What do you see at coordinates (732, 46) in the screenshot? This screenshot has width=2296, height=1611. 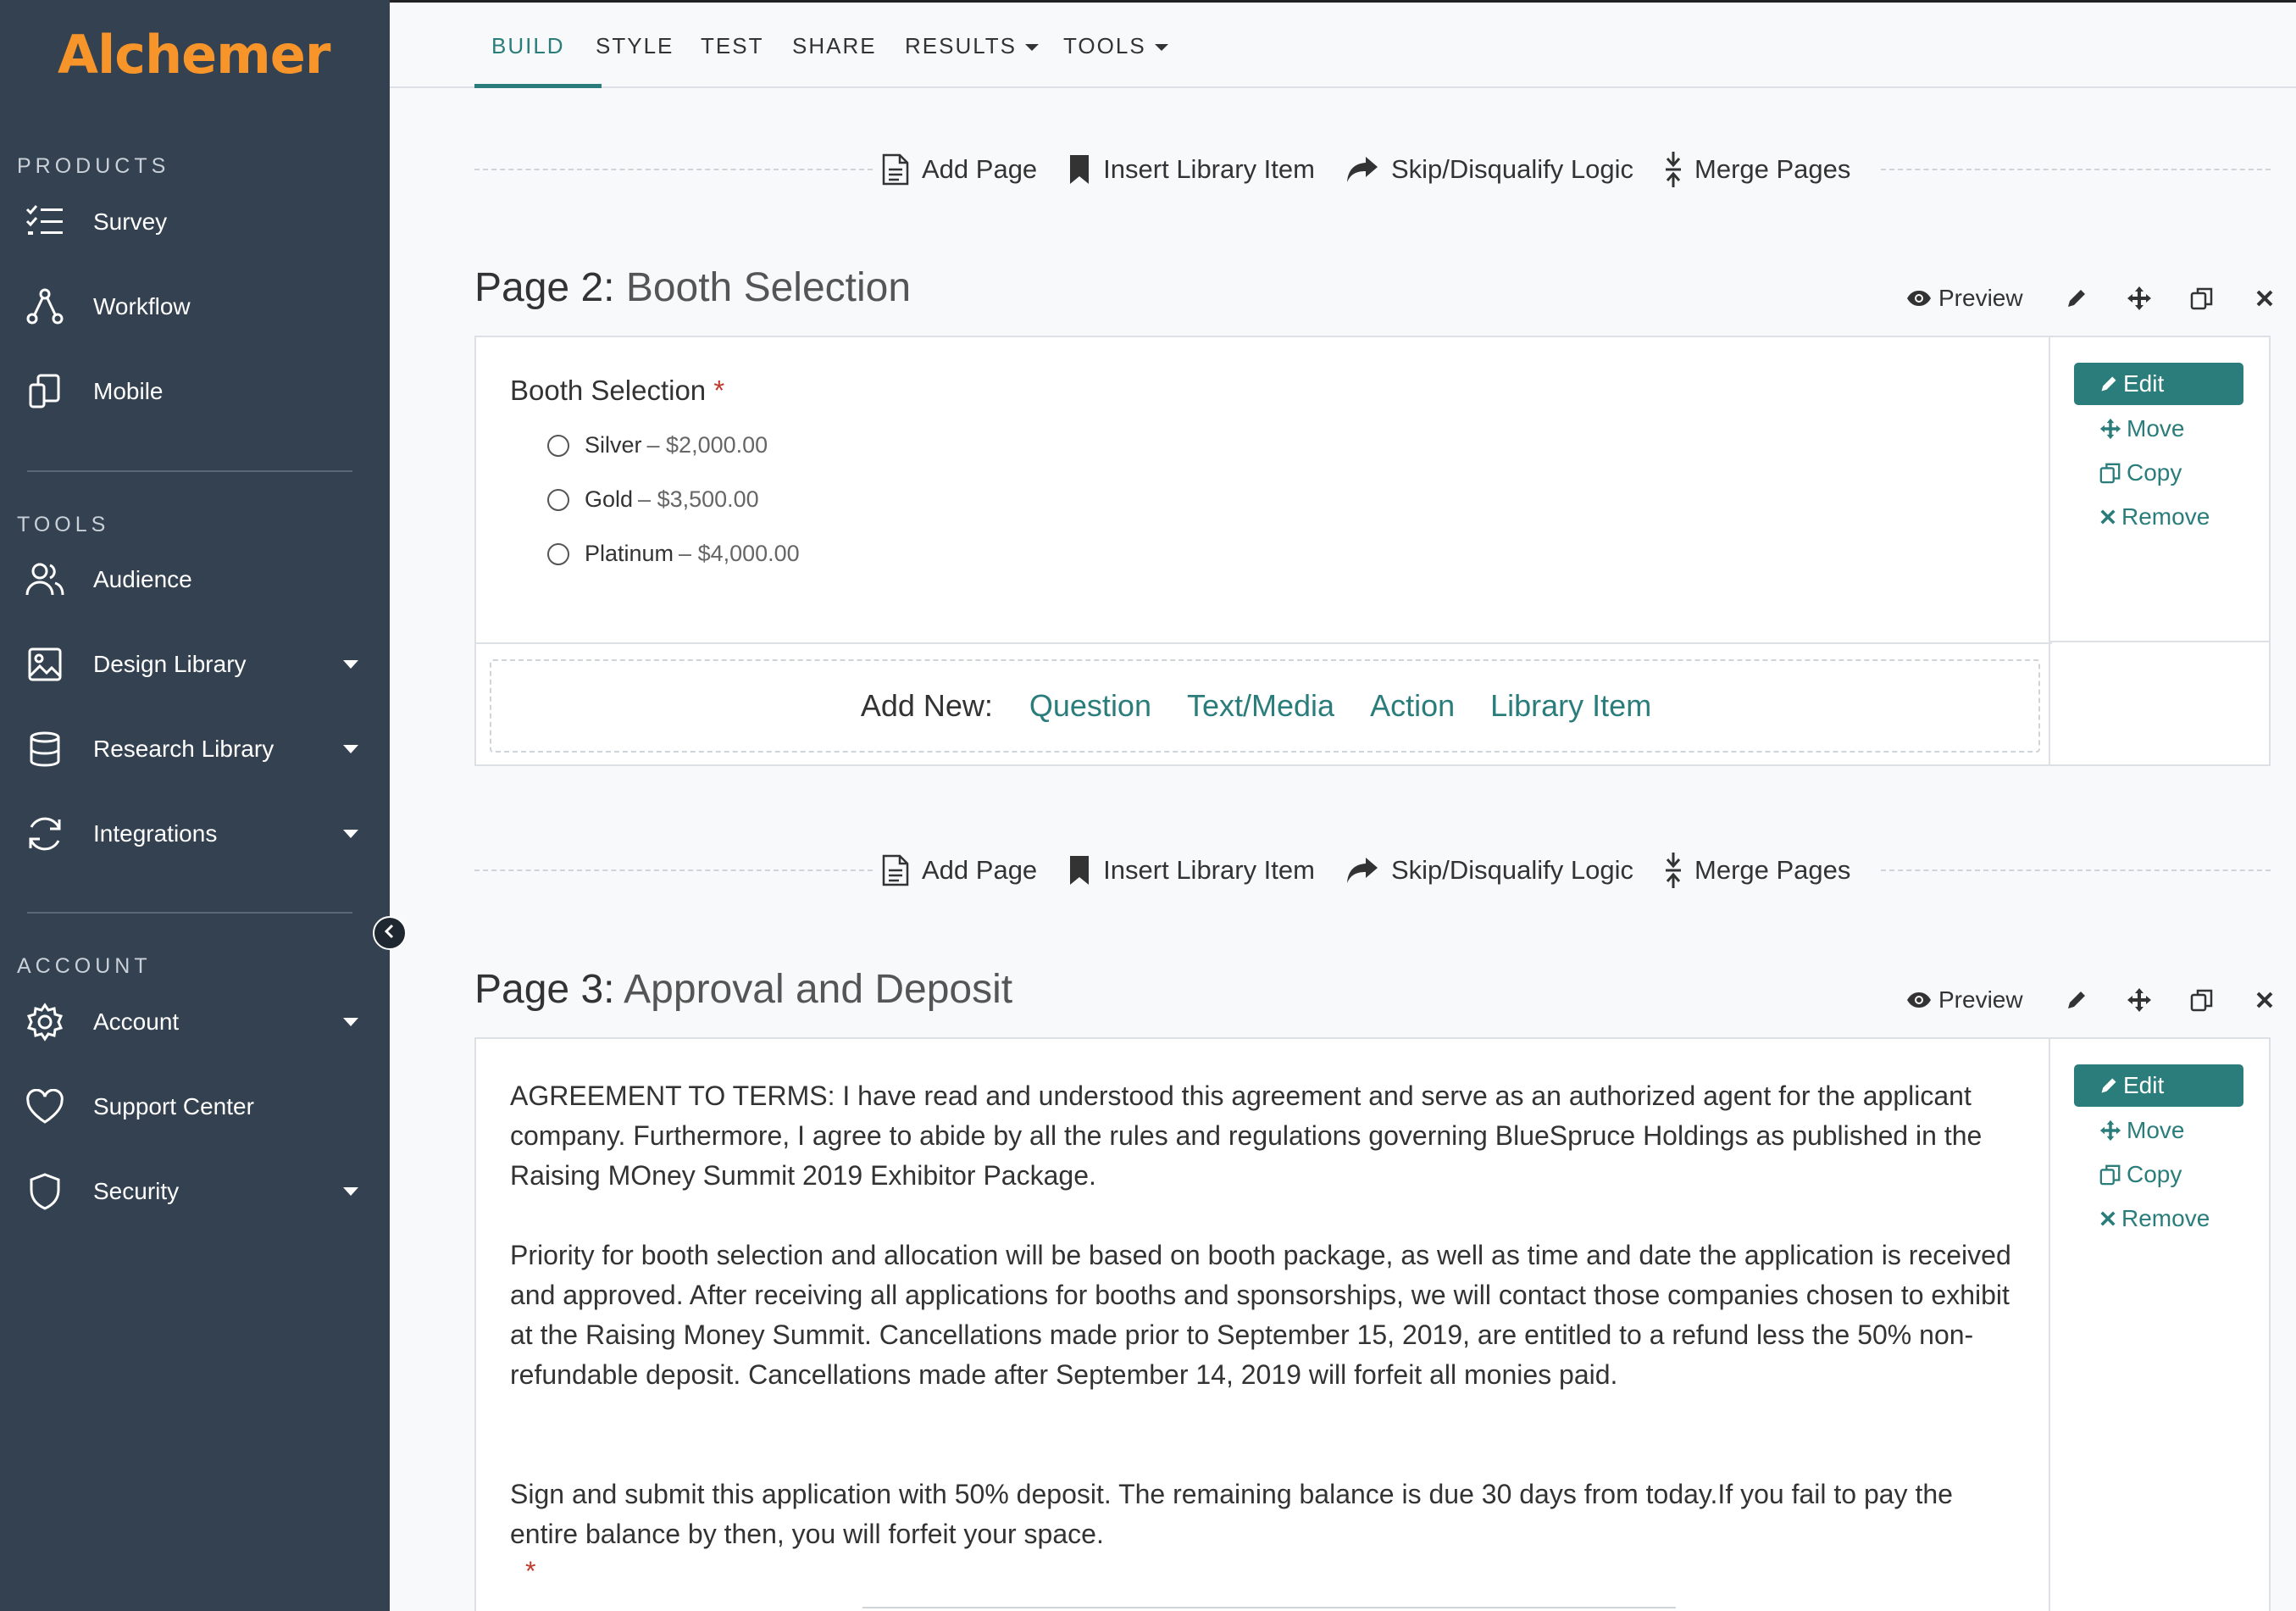 I see `tab-test: TEST` at bounding box center [732, 46].